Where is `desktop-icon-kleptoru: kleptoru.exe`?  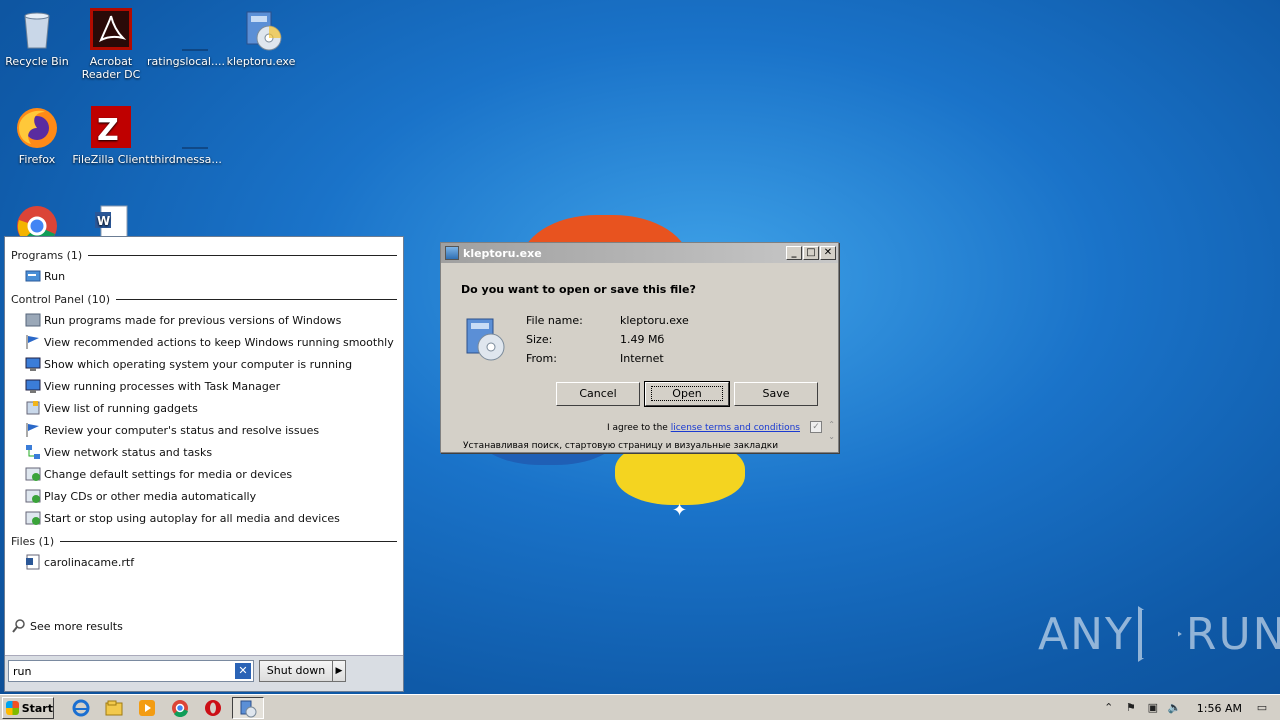 desktop-icon-kleptoru: kleptoru.exe is located at coordinates (261, 38).